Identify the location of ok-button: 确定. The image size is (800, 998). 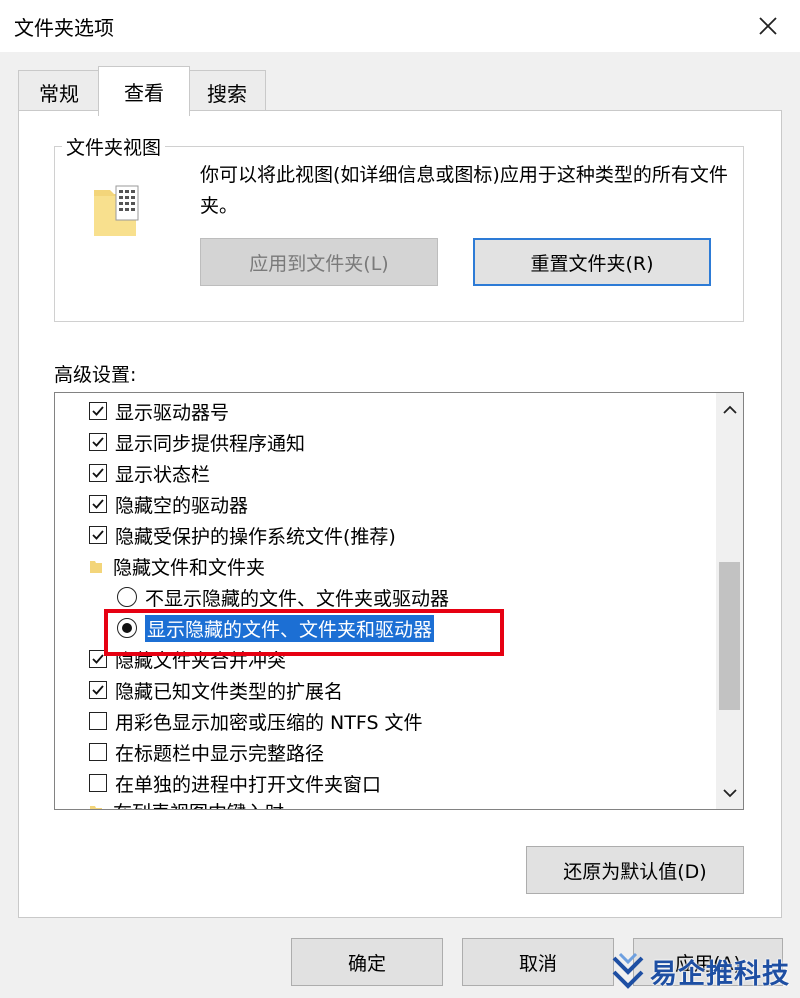
(367, 962).